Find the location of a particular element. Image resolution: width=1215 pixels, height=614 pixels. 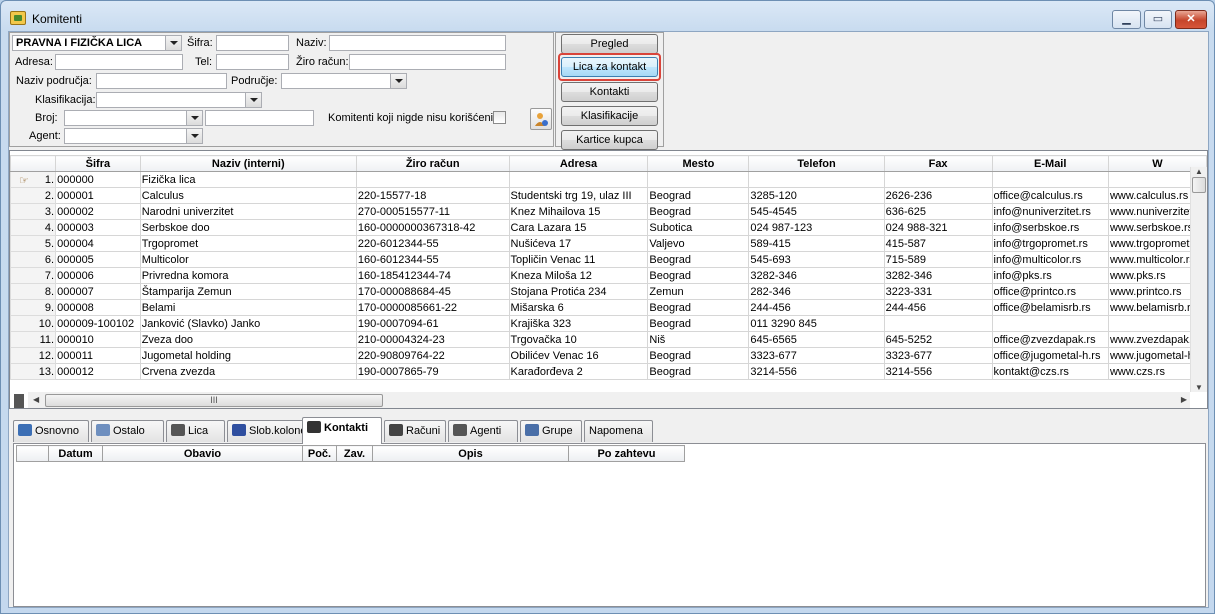

kartice-kupca-button: Kartice kupca is located at coordinates (609, 140).